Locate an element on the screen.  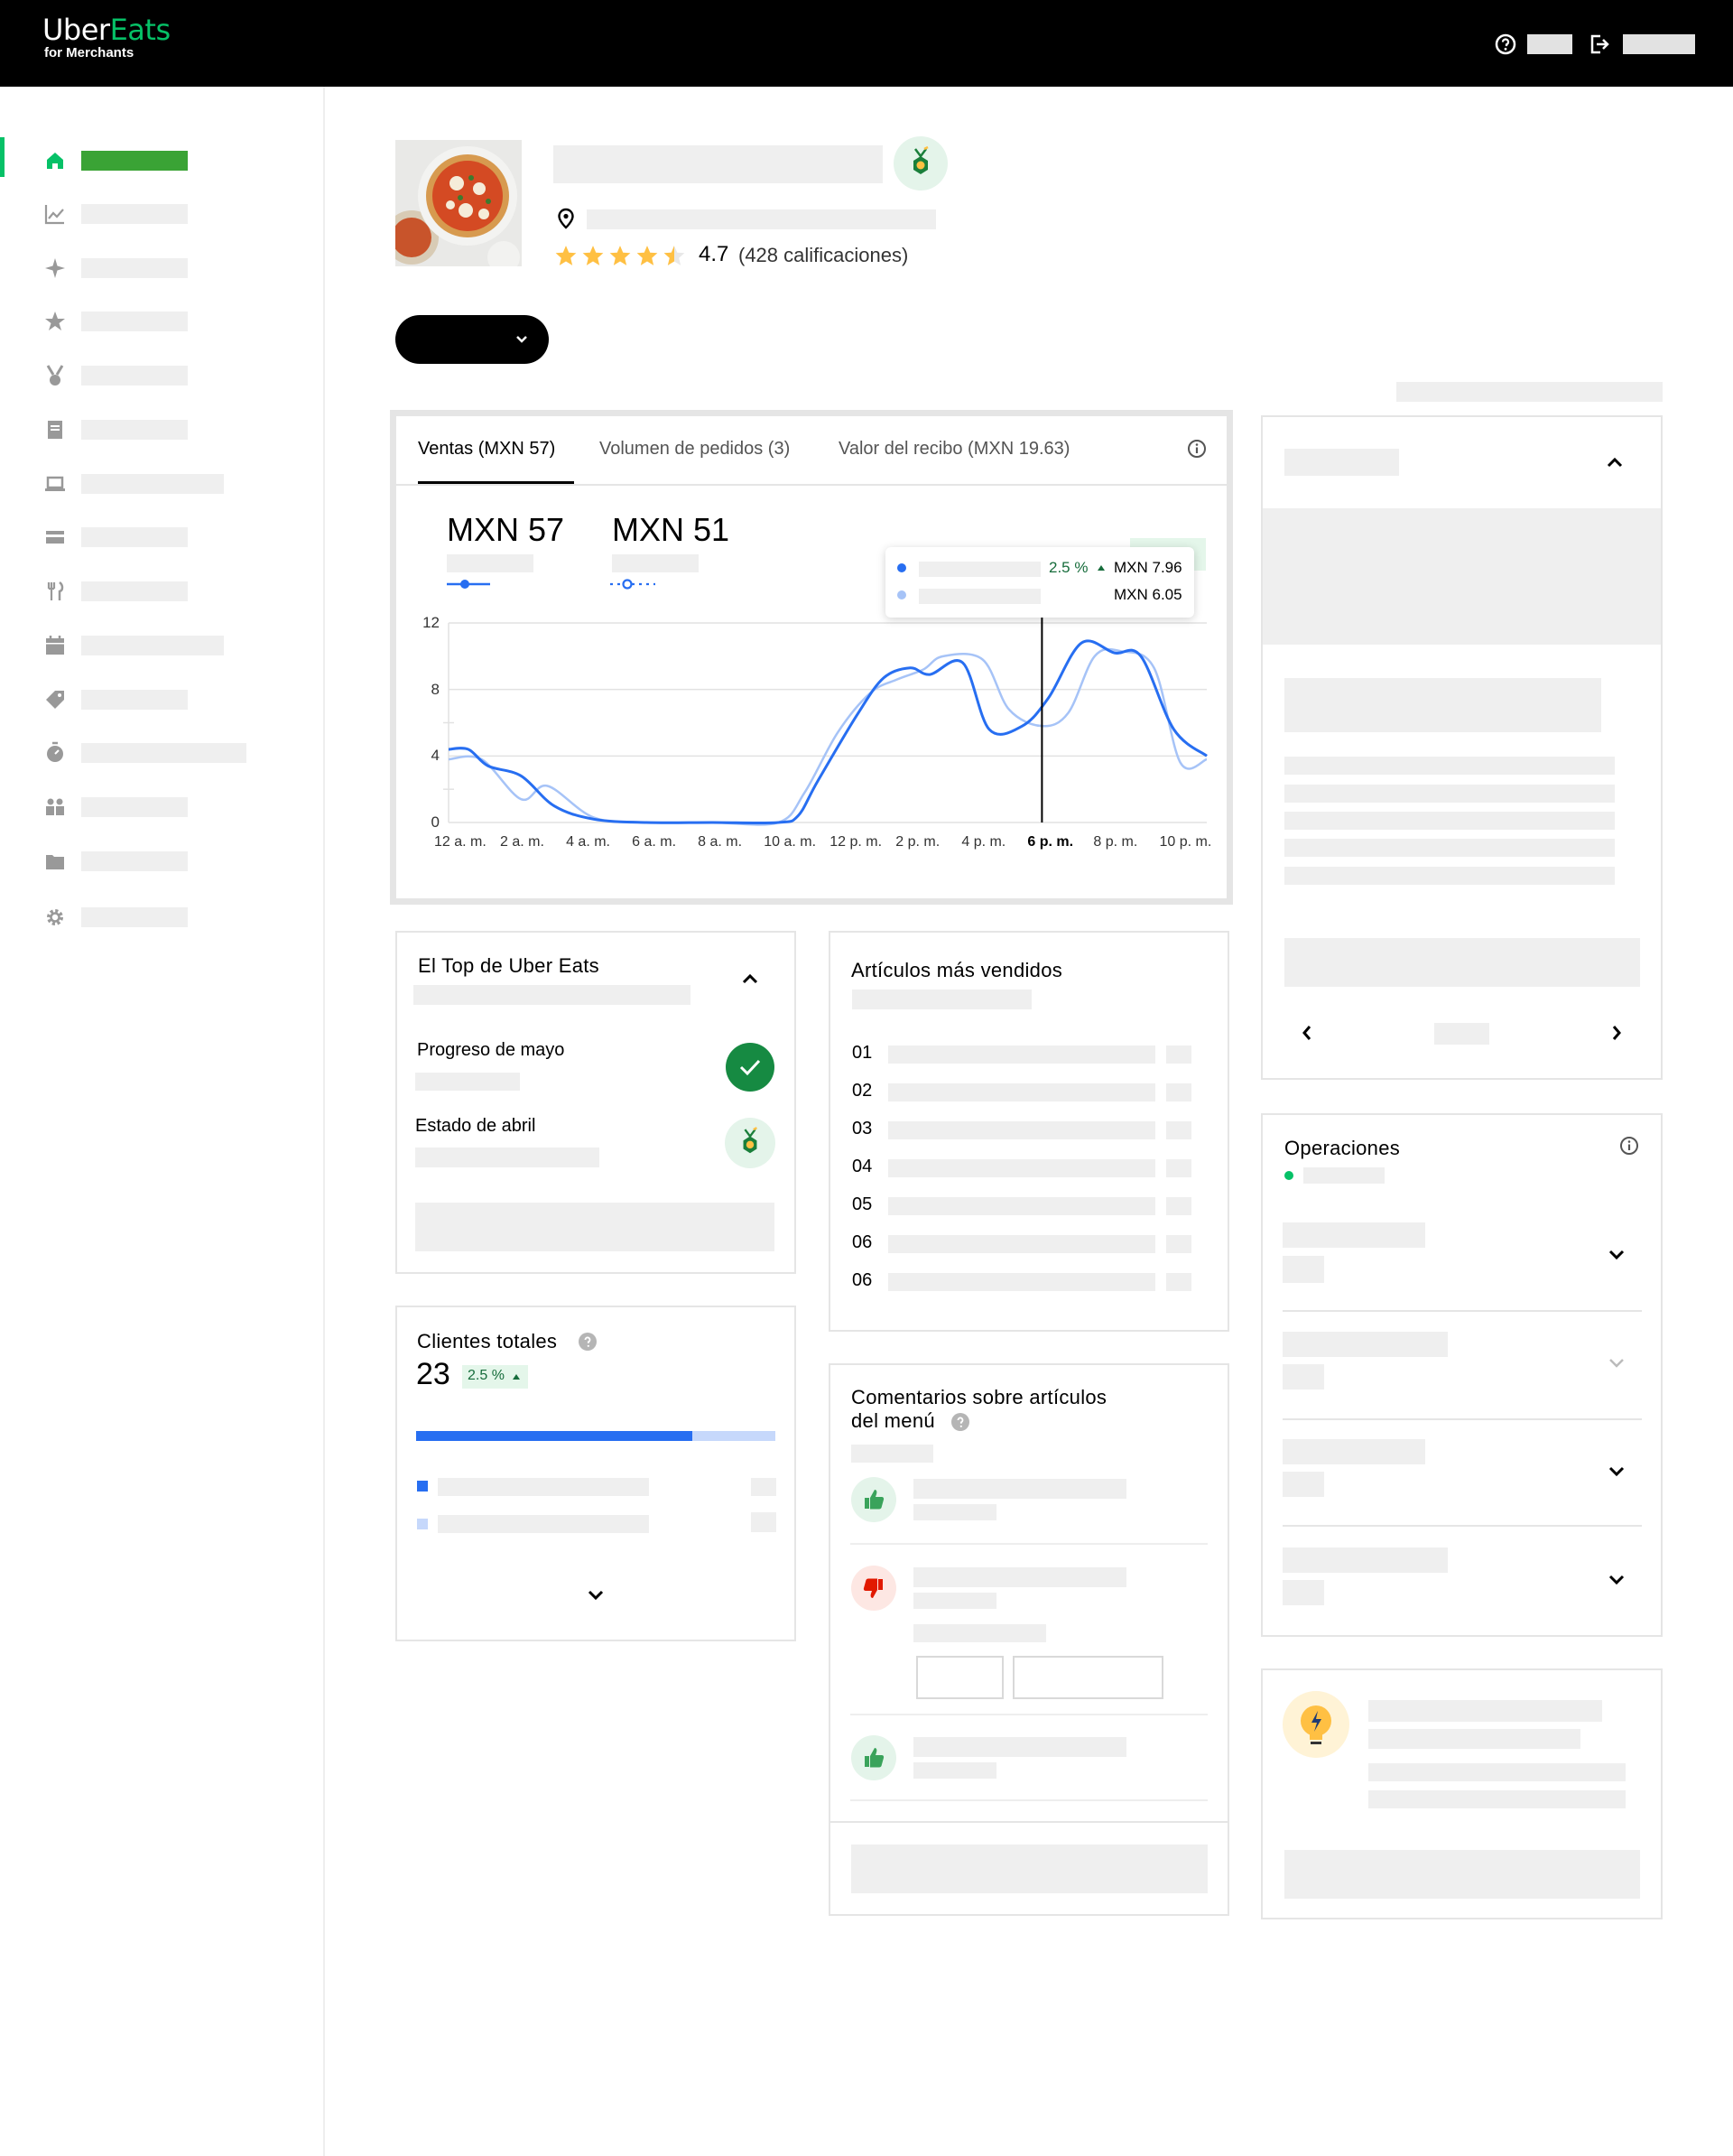
sidebar-item-hours is located at coordinates (152, 645).